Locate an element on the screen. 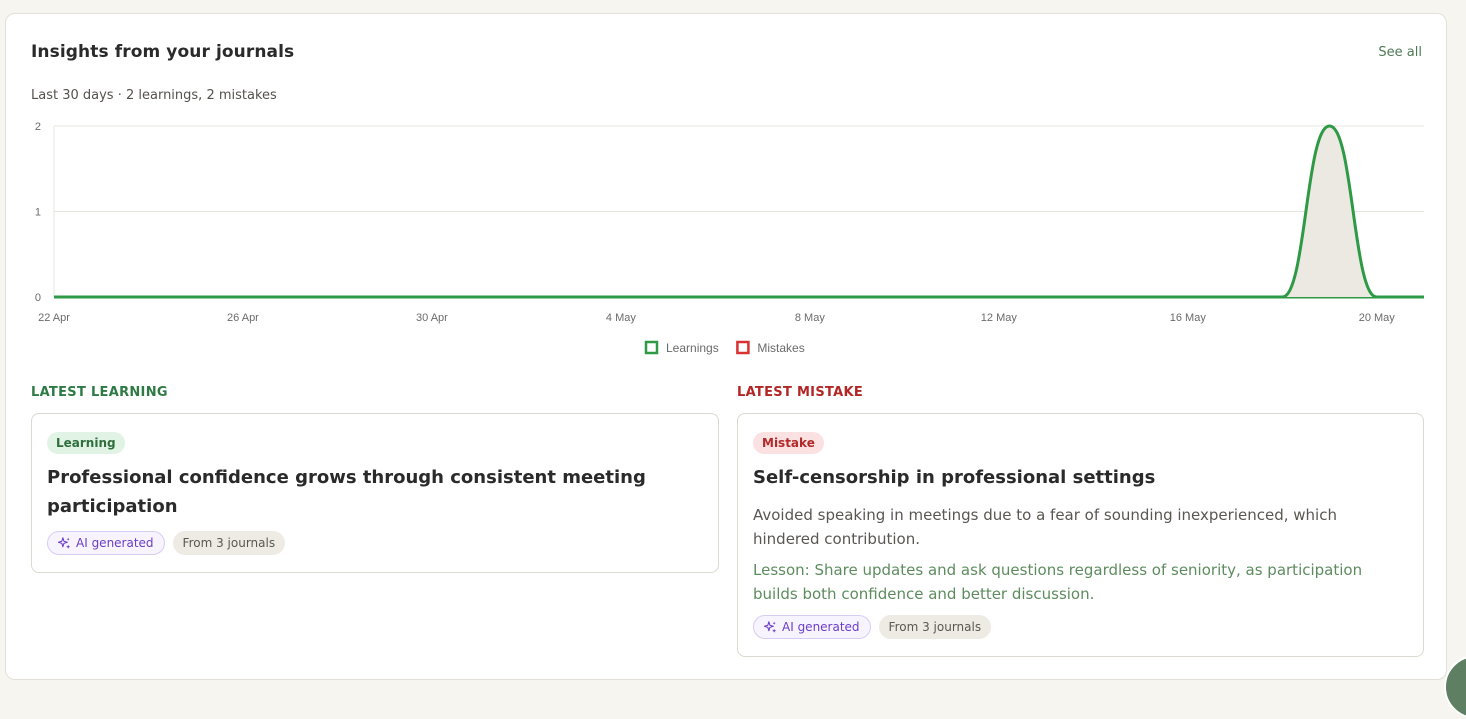 The image size is (1466, 719). learning-chips: AI generated From 3 journals is located at coordinates (166, 543).